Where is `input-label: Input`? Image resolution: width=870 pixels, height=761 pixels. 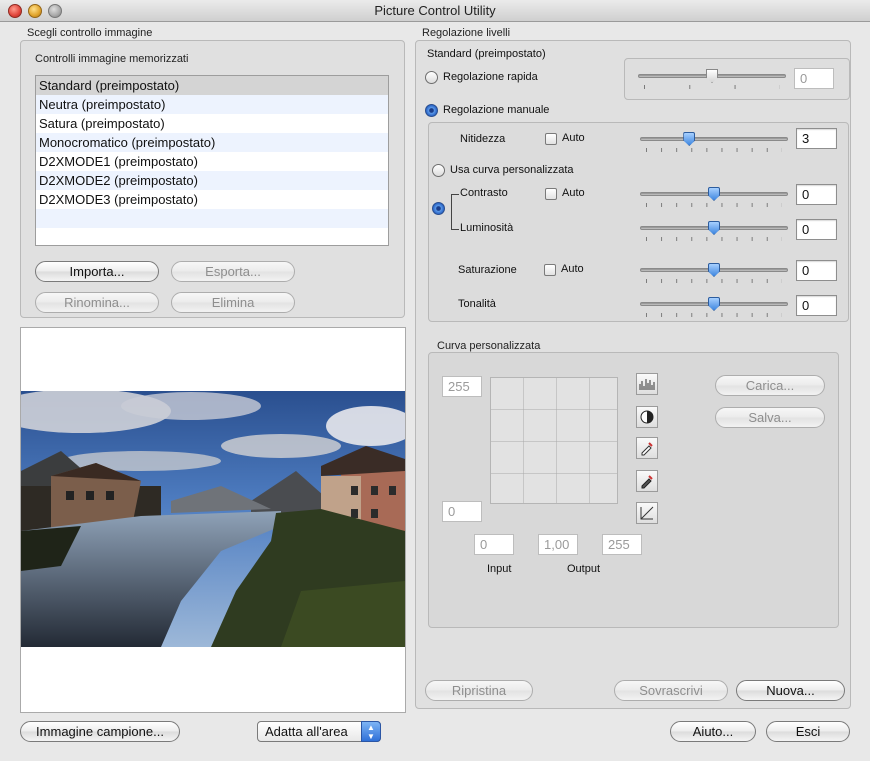 input-label: Input is located at coordinates (499, 569).